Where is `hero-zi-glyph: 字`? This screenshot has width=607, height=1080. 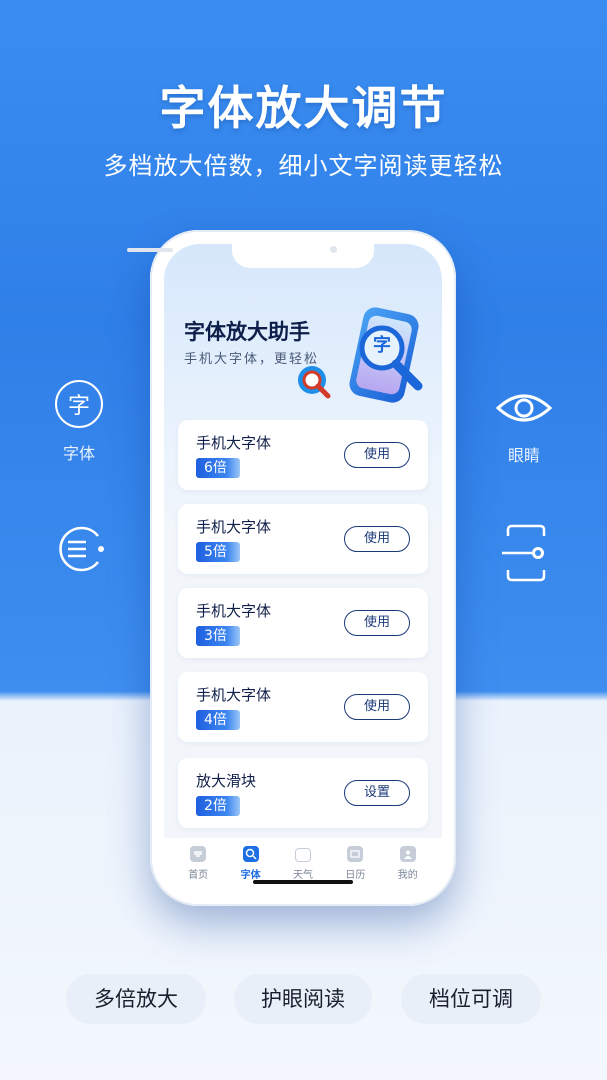
hero-zi-glyph: 字 is located at coordinates (382, 345).